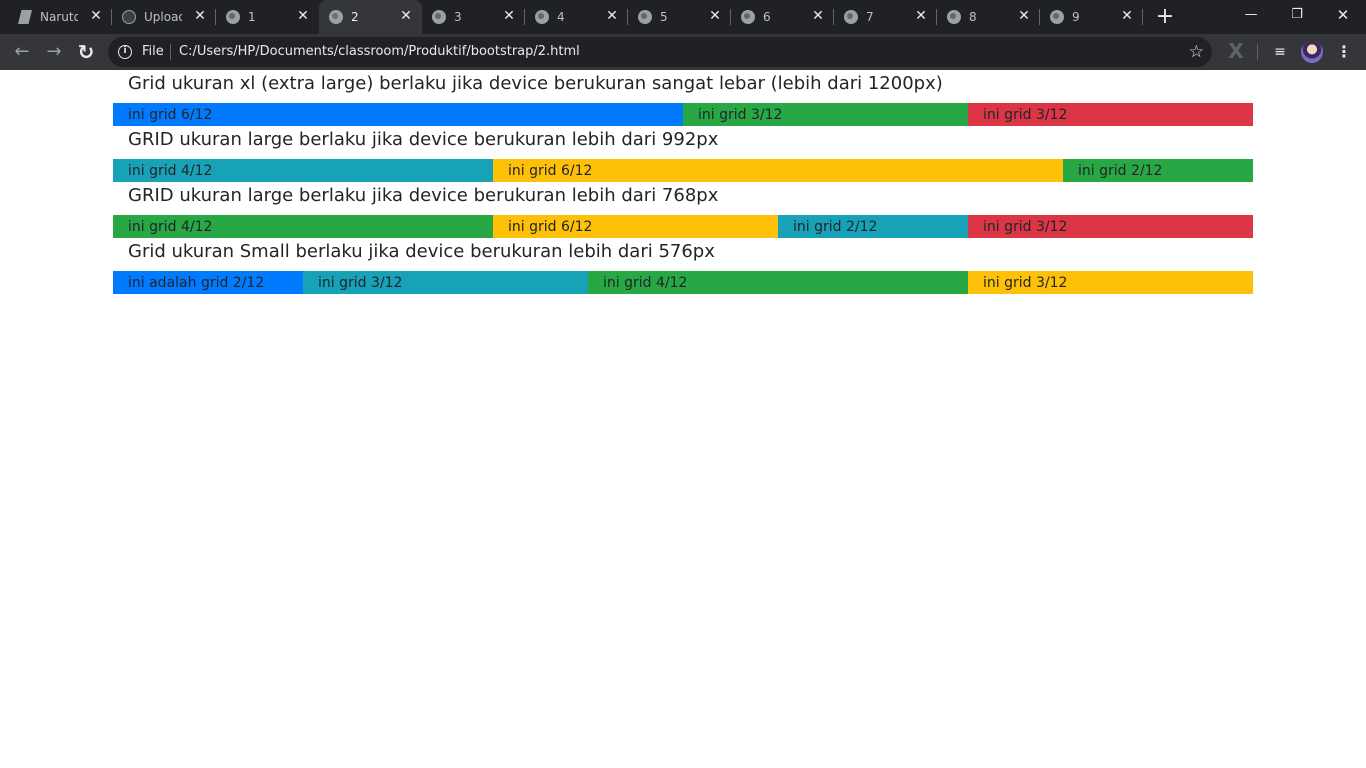 Image resolution: width=1366 pixels, height=768 pixels. I want to click on tab-7: 7 ✕, so click(885, 17).